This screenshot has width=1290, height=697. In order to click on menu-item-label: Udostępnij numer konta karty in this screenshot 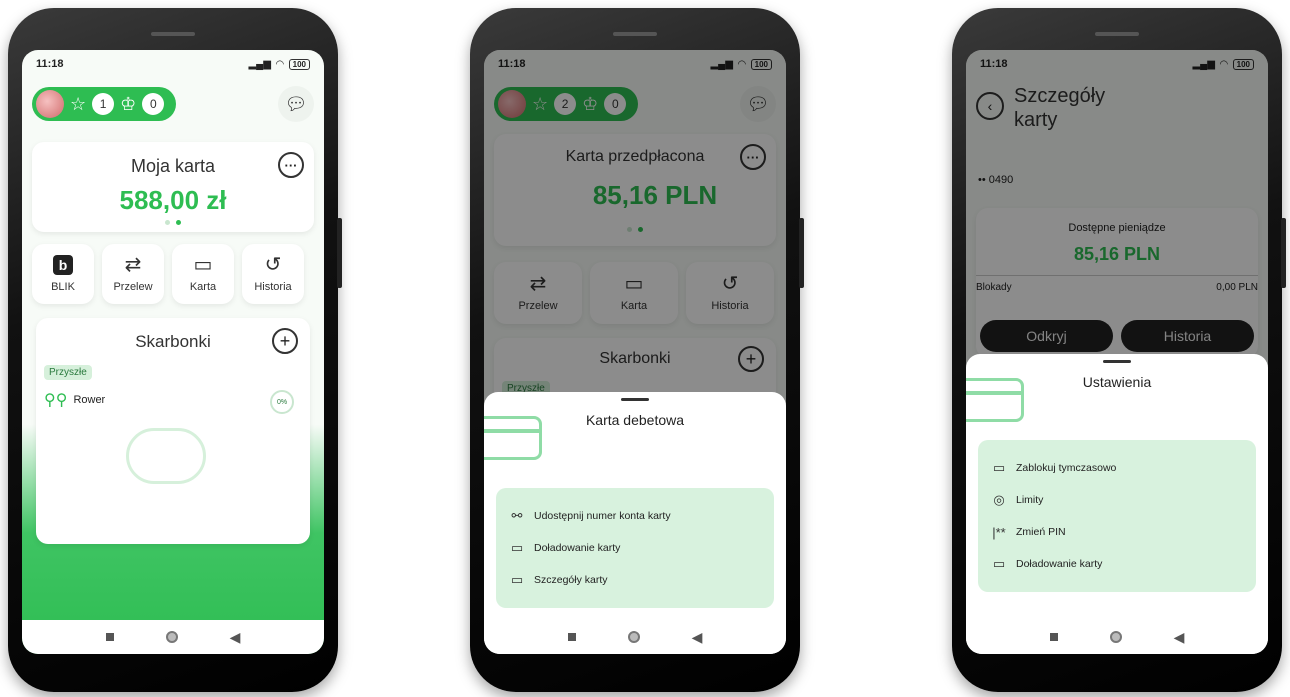, I will do `click(602, 516)`.